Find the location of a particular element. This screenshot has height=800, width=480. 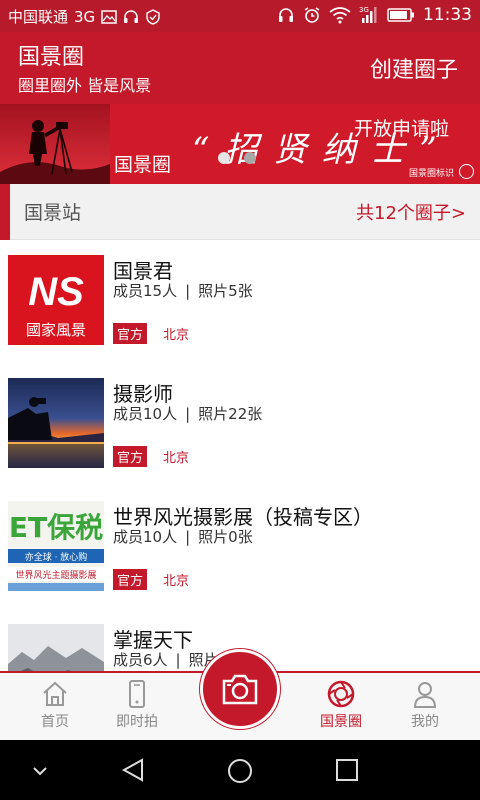

clock: 11:33 is located at coordinates (447, 15).